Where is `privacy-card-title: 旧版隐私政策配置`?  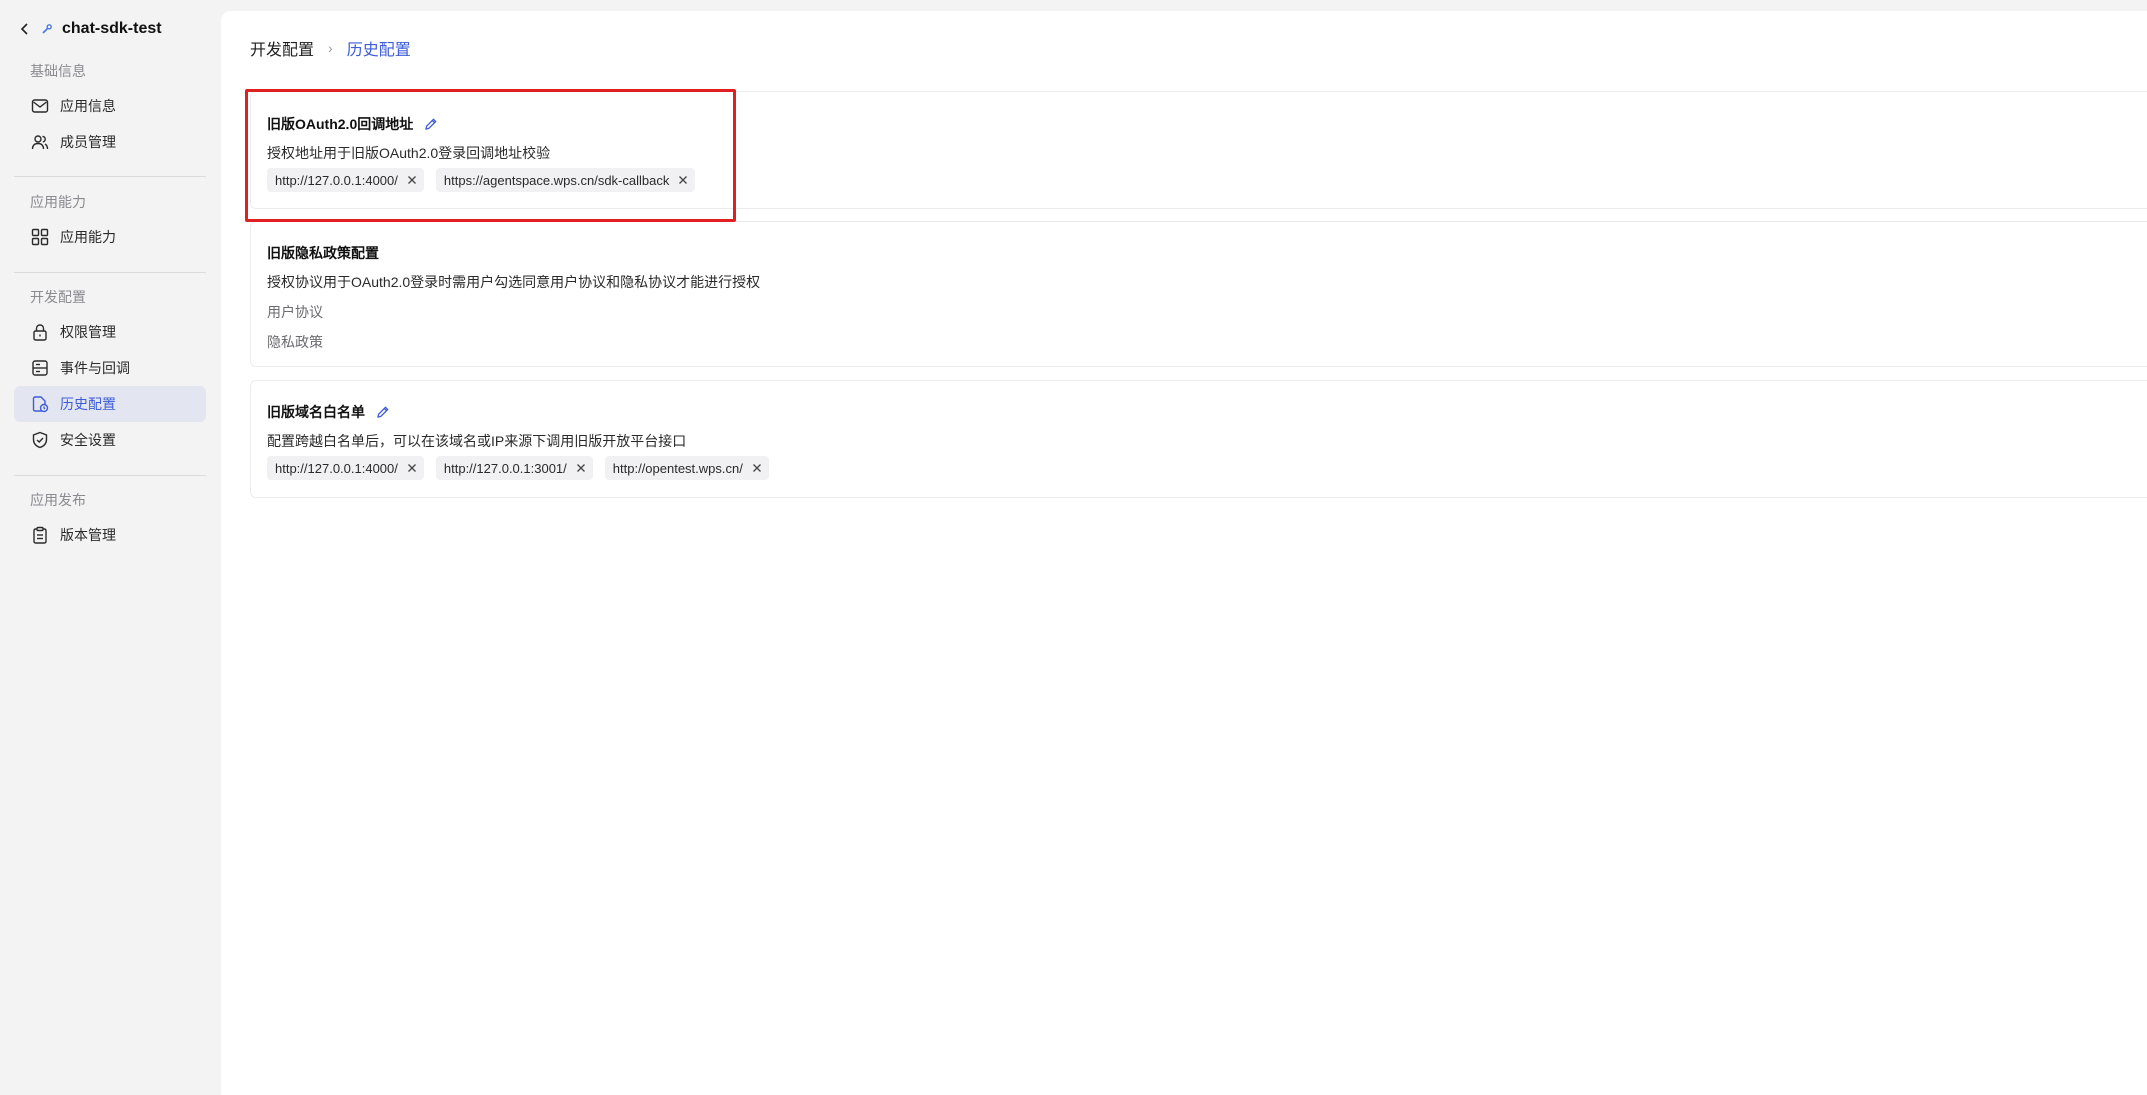
privacy-card-title: 旧版隐私政策配置 is located at coordinates (323, 253).